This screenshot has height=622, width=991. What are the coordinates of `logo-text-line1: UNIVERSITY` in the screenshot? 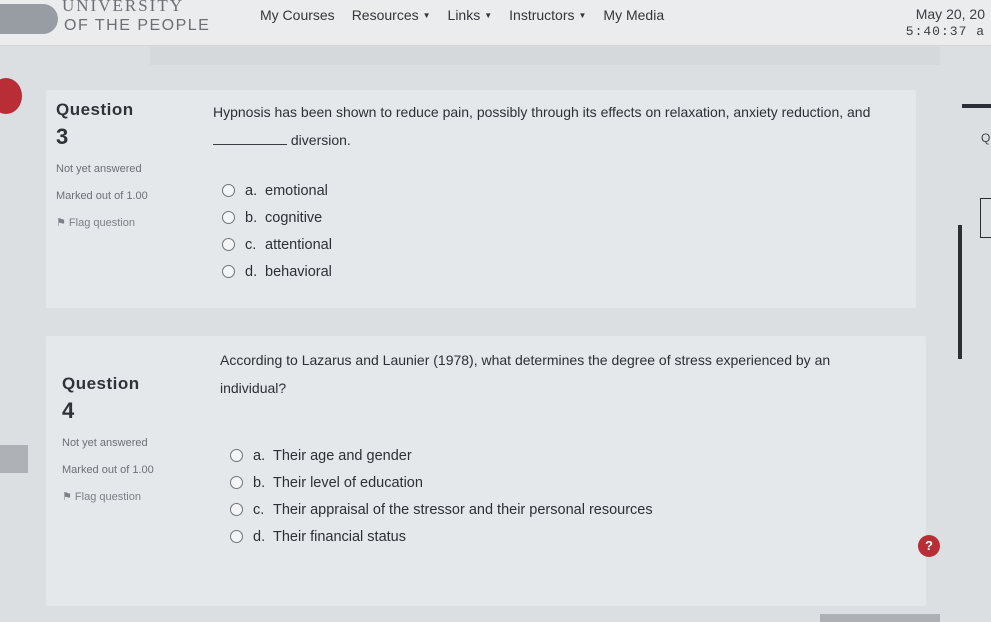 It's located at (123, 8).